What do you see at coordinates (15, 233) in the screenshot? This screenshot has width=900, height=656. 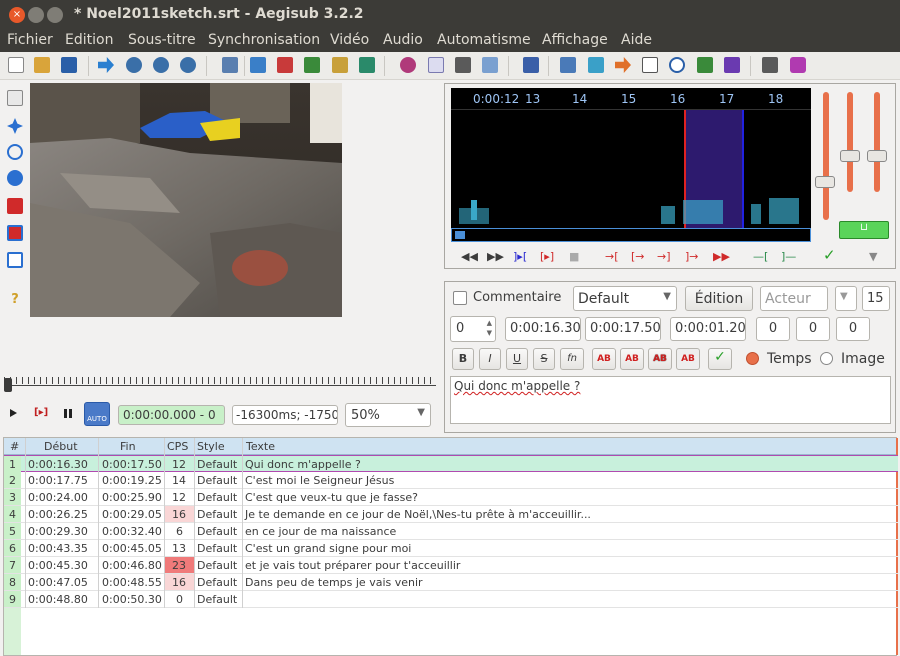 I see `clip-tool-icon` at bounding box center [15, 233].